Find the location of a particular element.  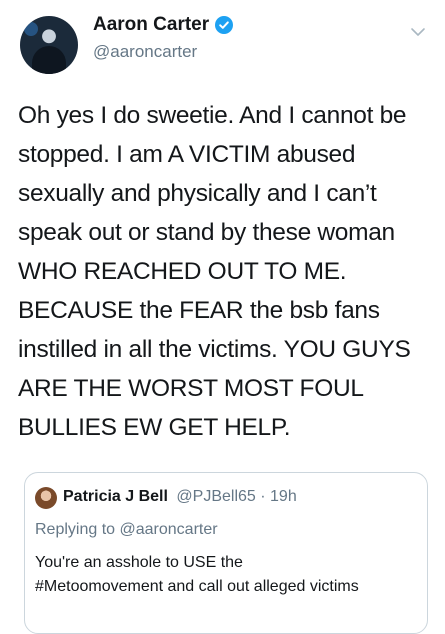

avatar-background-light is located at coordinates (31, 29).